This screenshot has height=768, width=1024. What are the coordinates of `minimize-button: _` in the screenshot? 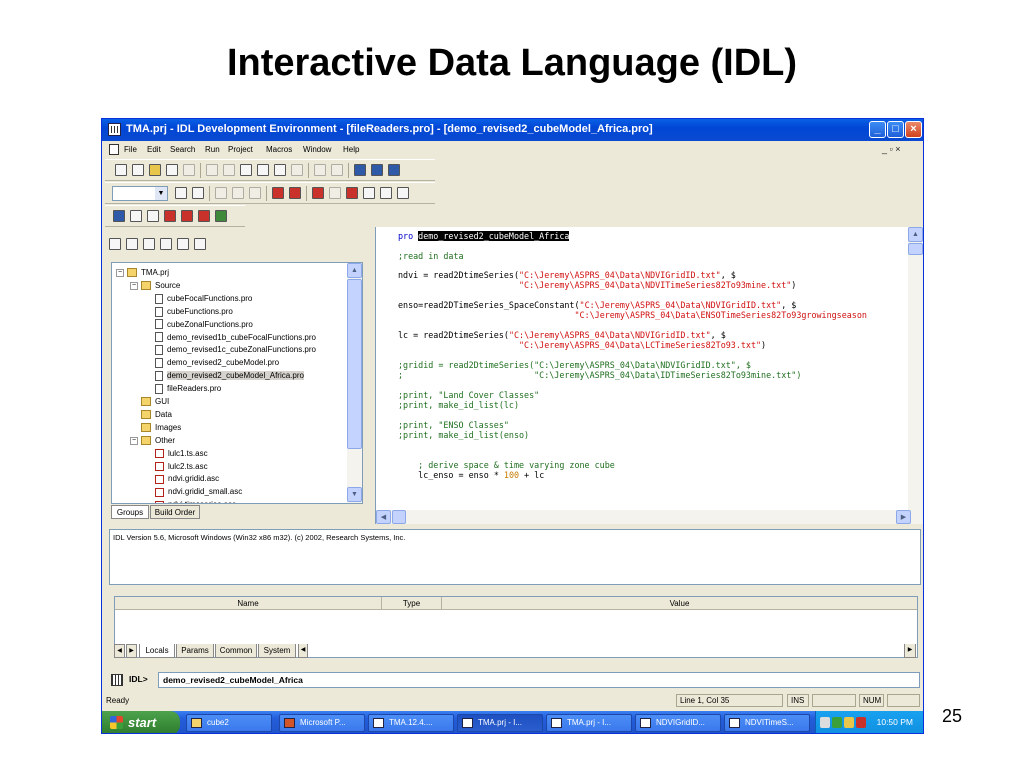 It's located at (877, 129).